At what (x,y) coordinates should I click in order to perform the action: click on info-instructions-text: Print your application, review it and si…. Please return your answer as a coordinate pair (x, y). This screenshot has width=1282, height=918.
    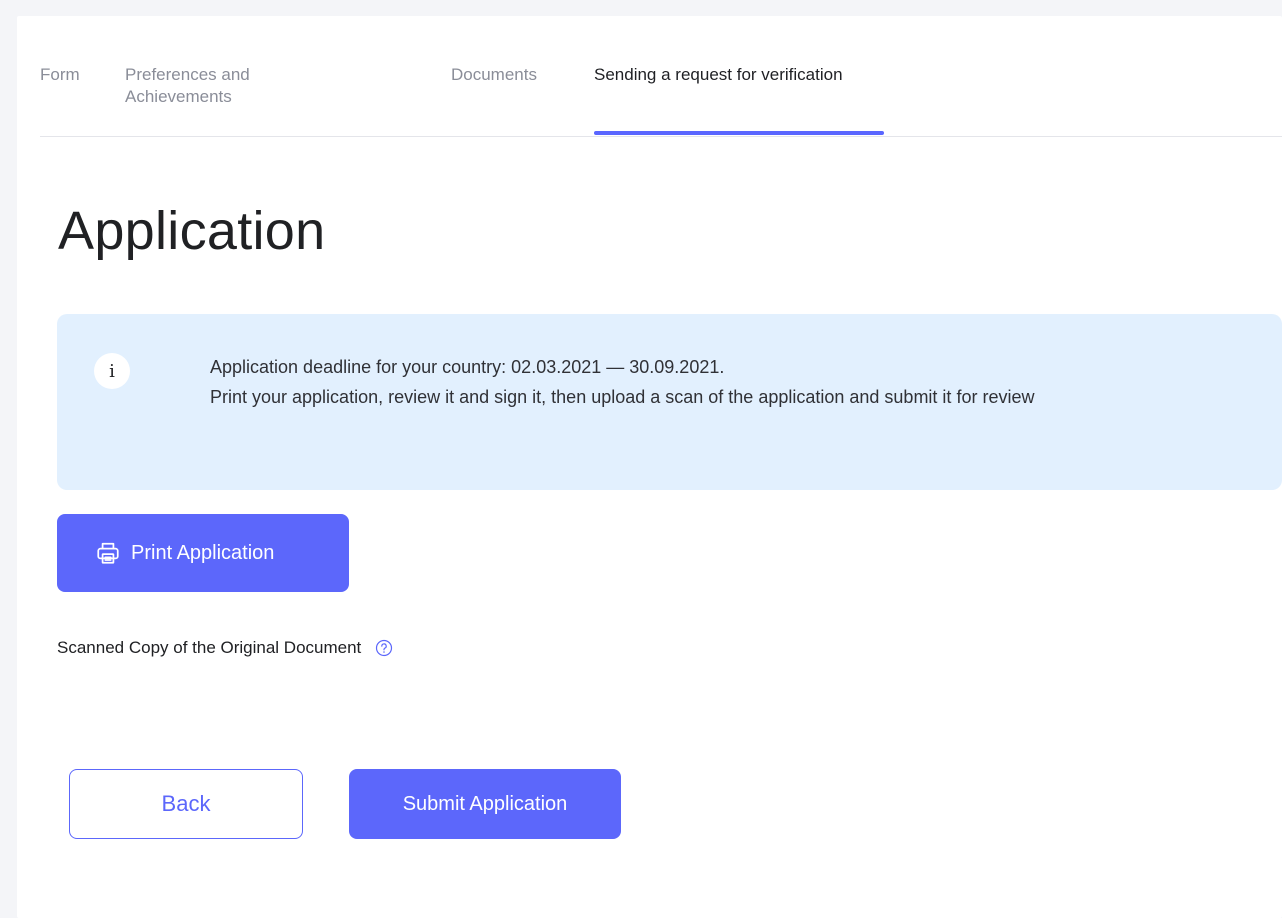
    Looking at the image, I should click on (622, 397).